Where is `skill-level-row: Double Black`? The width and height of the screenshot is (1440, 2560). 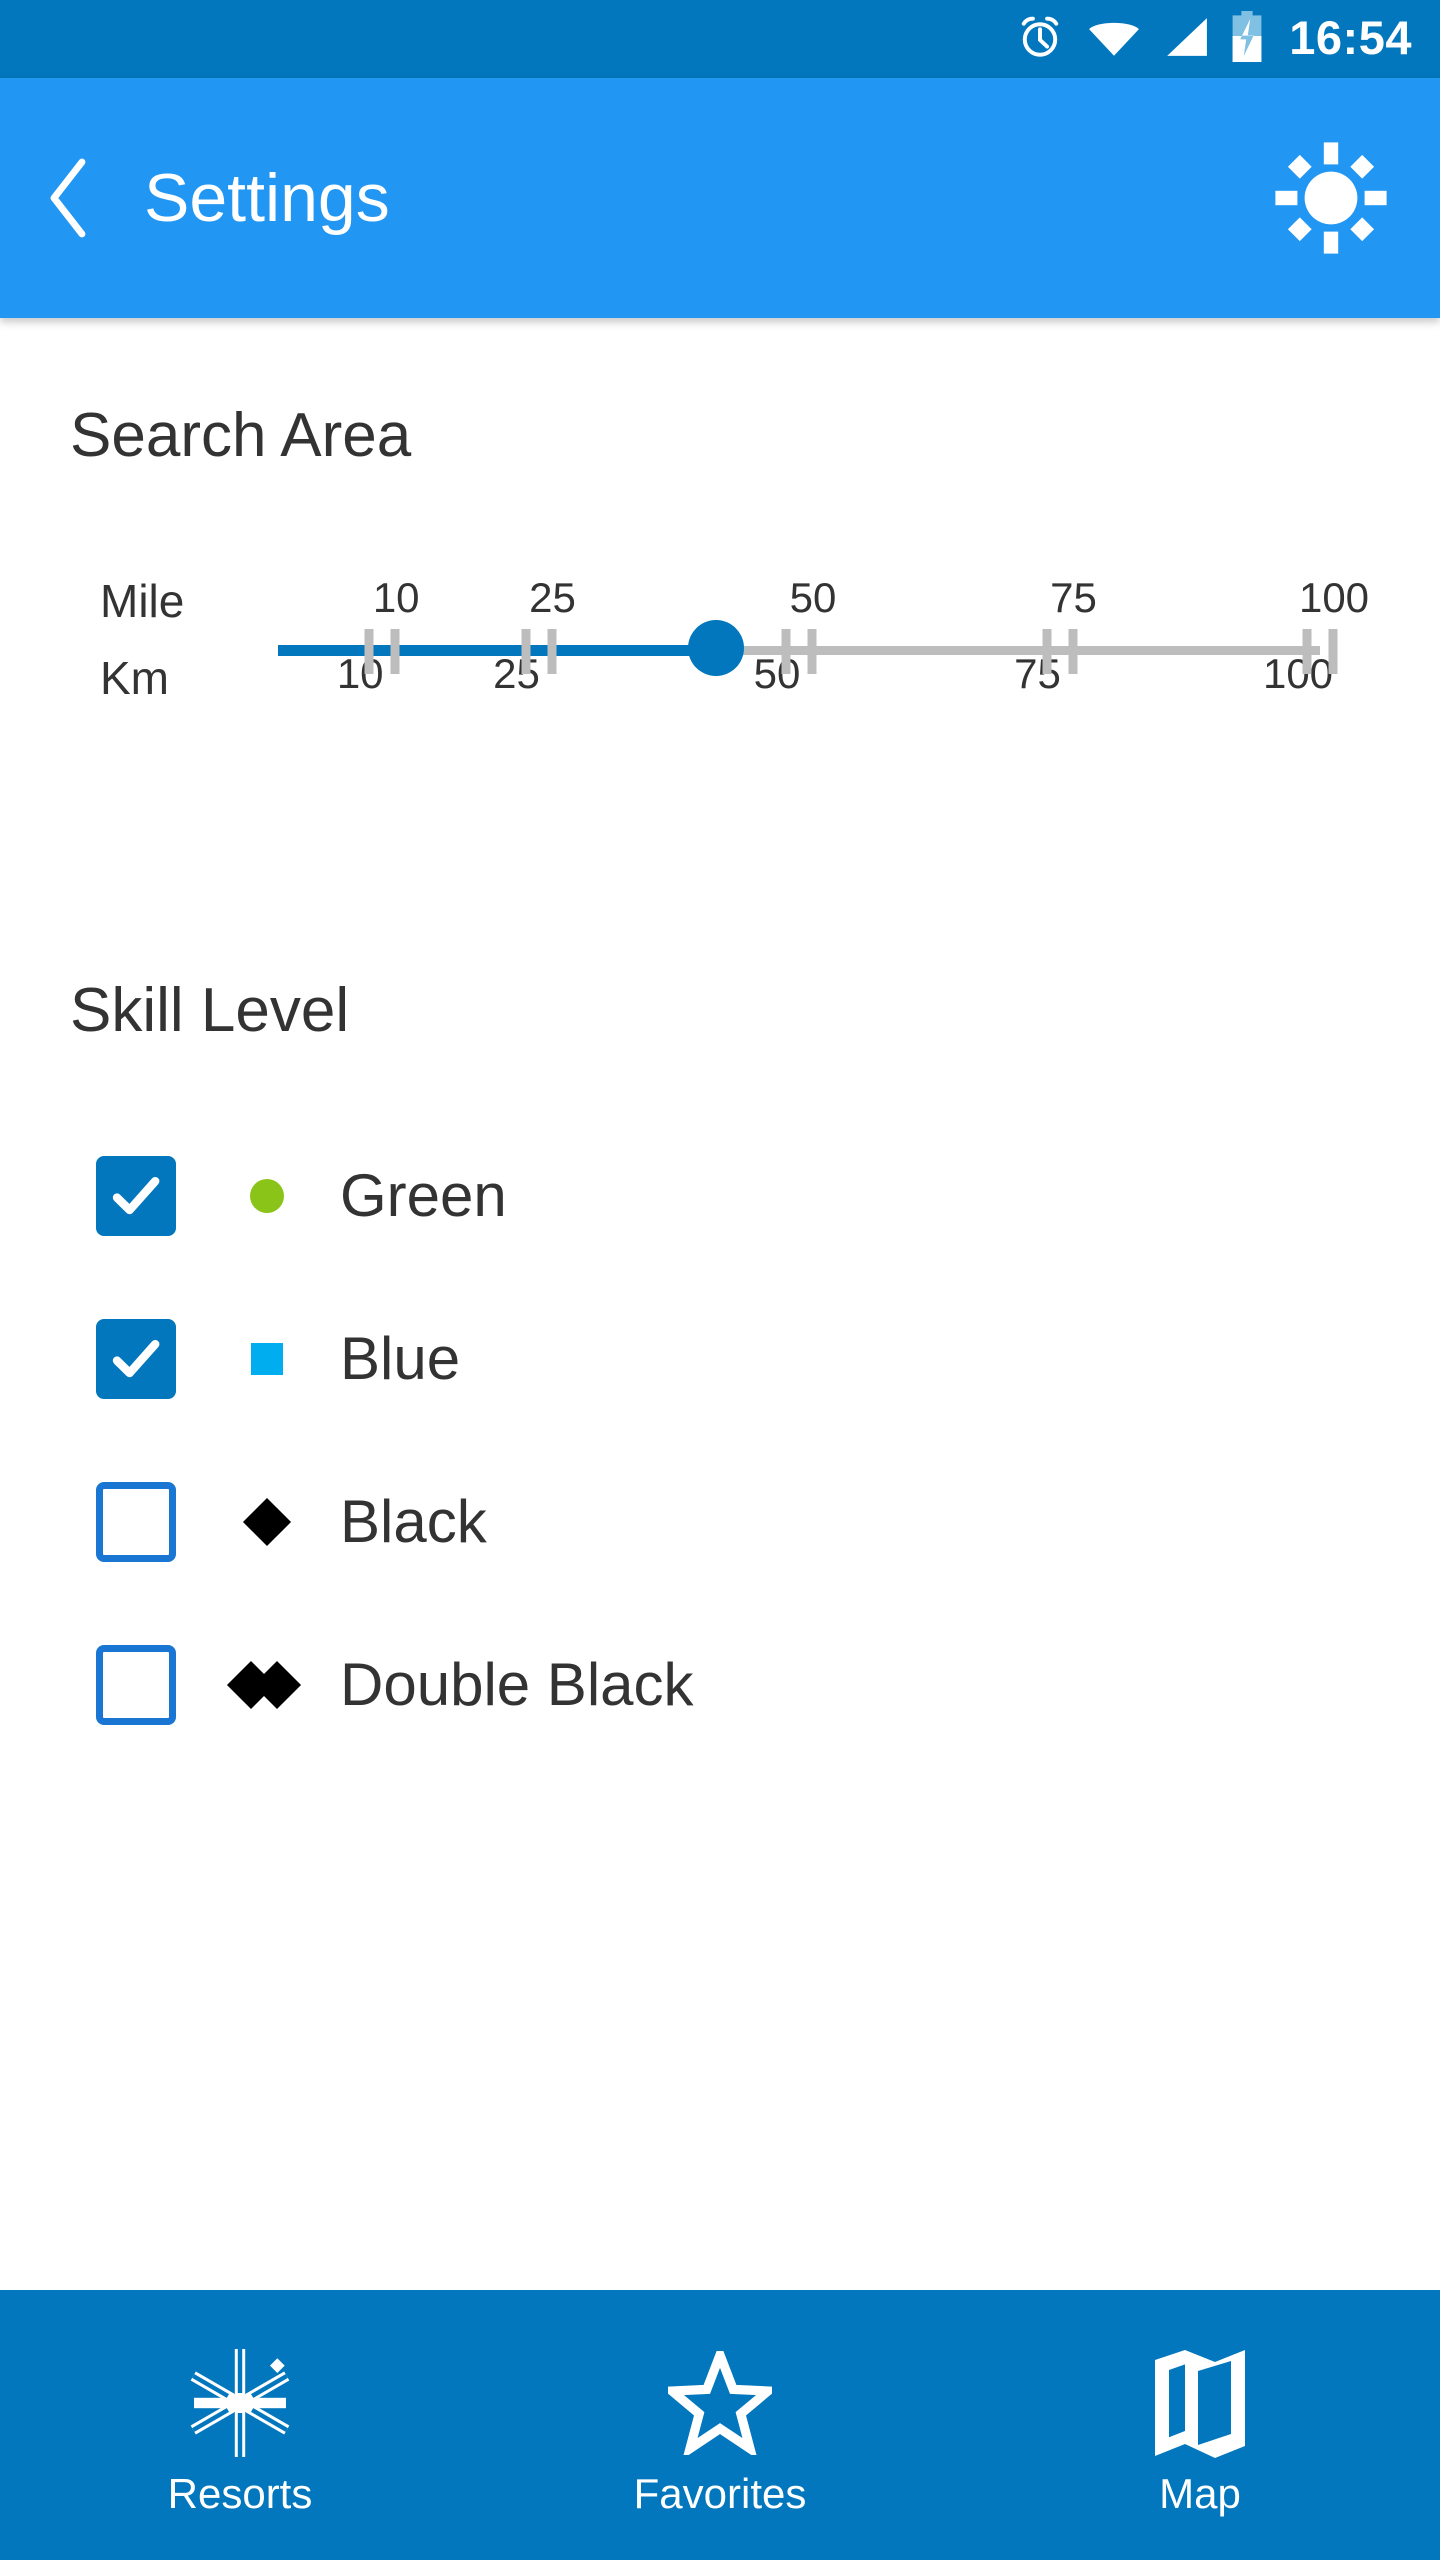 skill-level-row: Double Black is located at coordinates (720, 1684).